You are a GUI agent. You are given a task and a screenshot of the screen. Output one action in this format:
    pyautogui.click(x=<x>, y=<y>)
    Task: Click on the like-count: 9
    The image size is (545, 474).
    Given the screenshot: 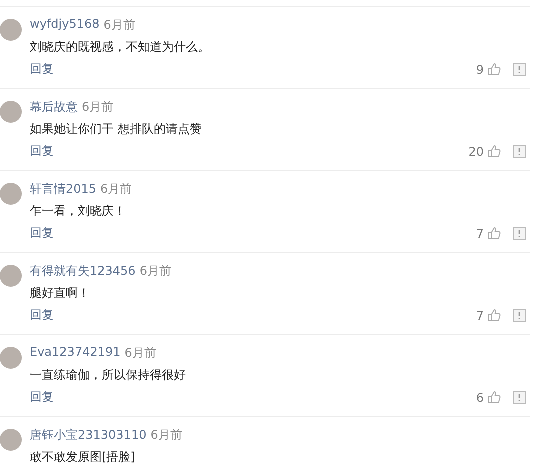 What is the action you would take?
    pyautogui.click(x=480, y=69)
    